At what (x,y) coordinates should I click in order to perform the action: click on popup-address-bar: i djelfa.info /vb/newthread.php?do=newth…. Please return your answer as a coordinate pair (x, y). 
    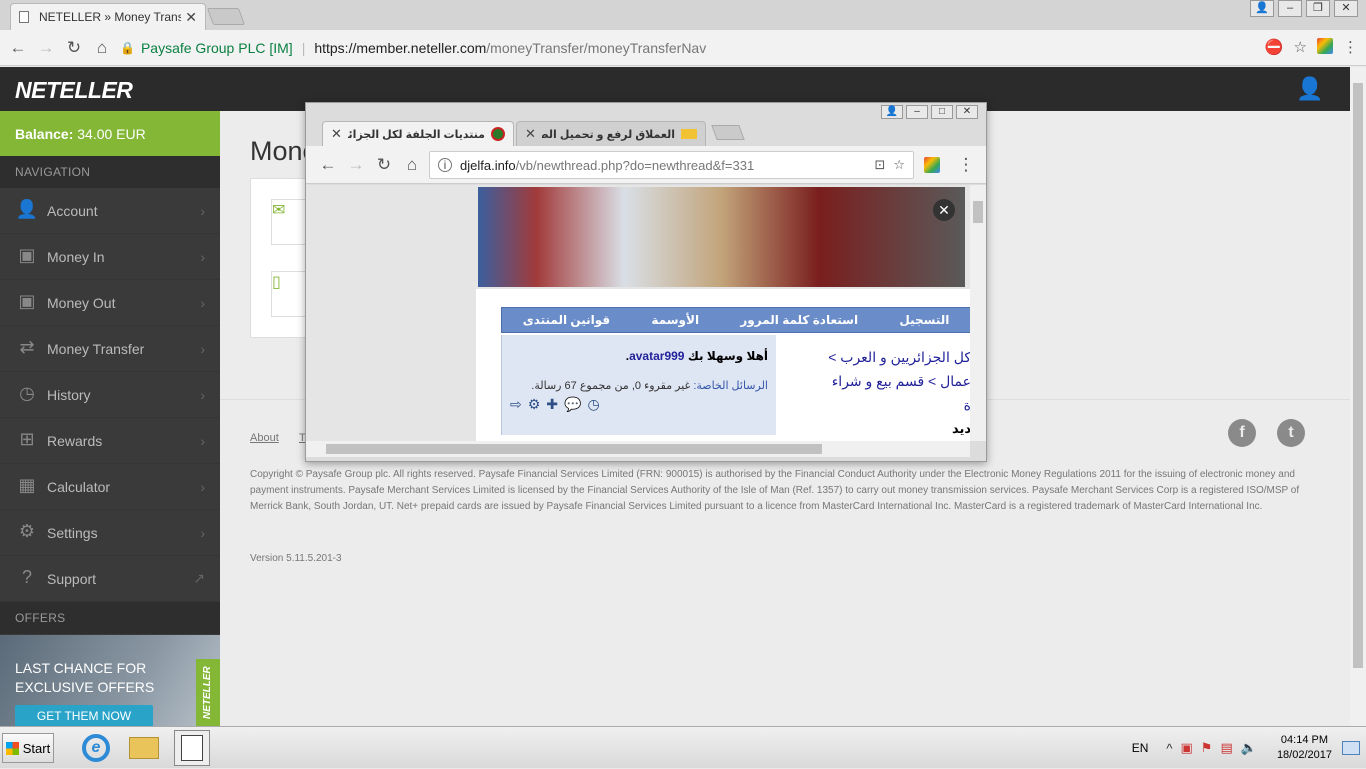
    Looking at the image, I should click on (671, 165).